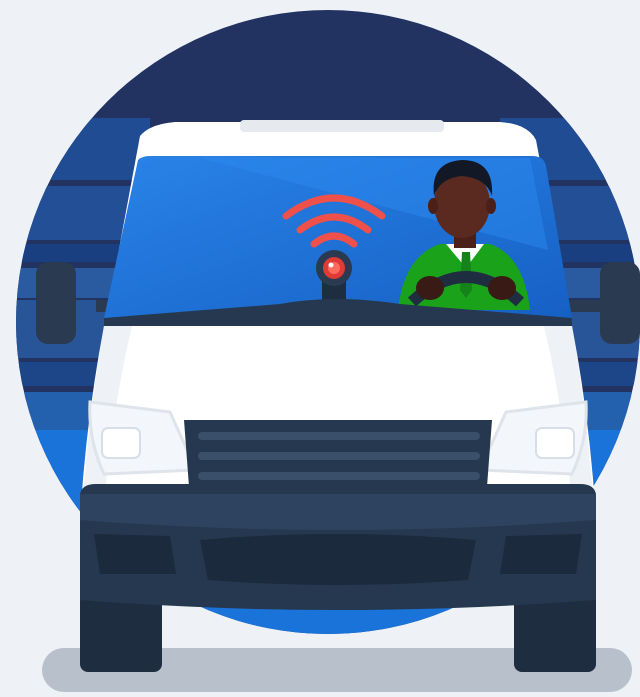  What do you see at coordinates (433, 206) in the screenshot?
I see `driver-ear-left` at bounding box center [433, 206].